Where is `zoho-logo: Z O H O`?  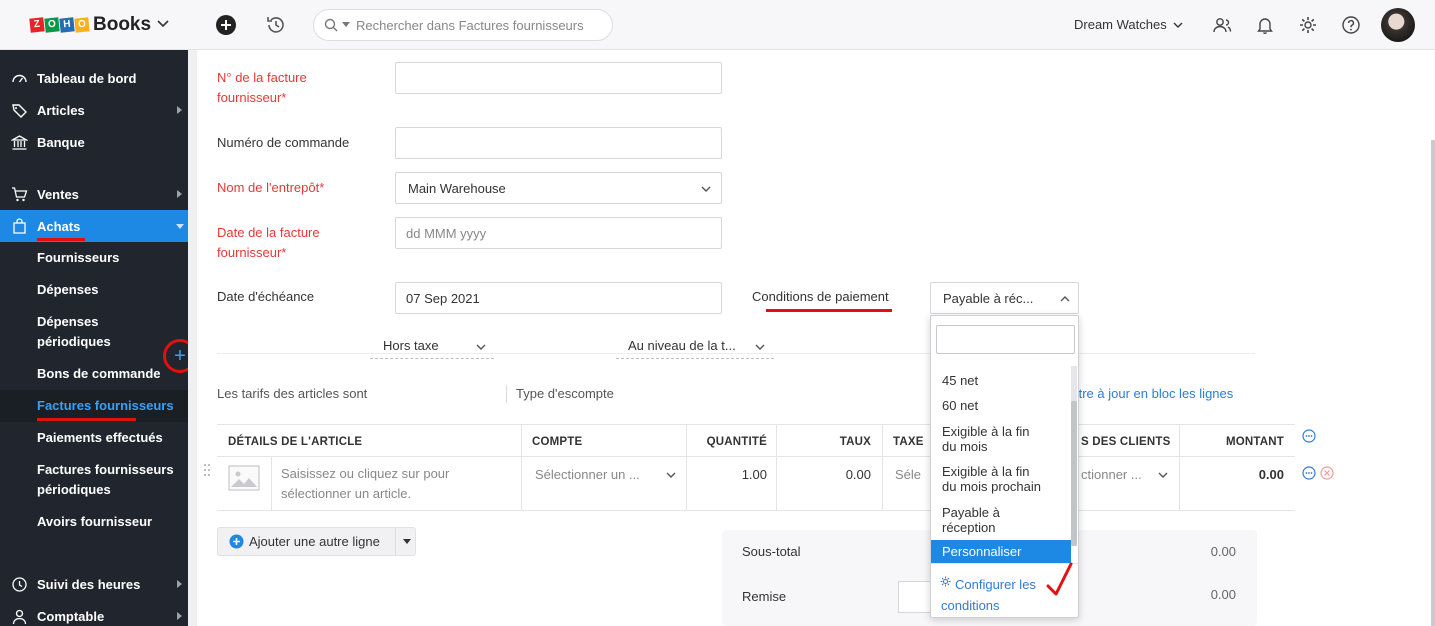
zoho-logo: Z O H O is located at coordinates (59, 25).